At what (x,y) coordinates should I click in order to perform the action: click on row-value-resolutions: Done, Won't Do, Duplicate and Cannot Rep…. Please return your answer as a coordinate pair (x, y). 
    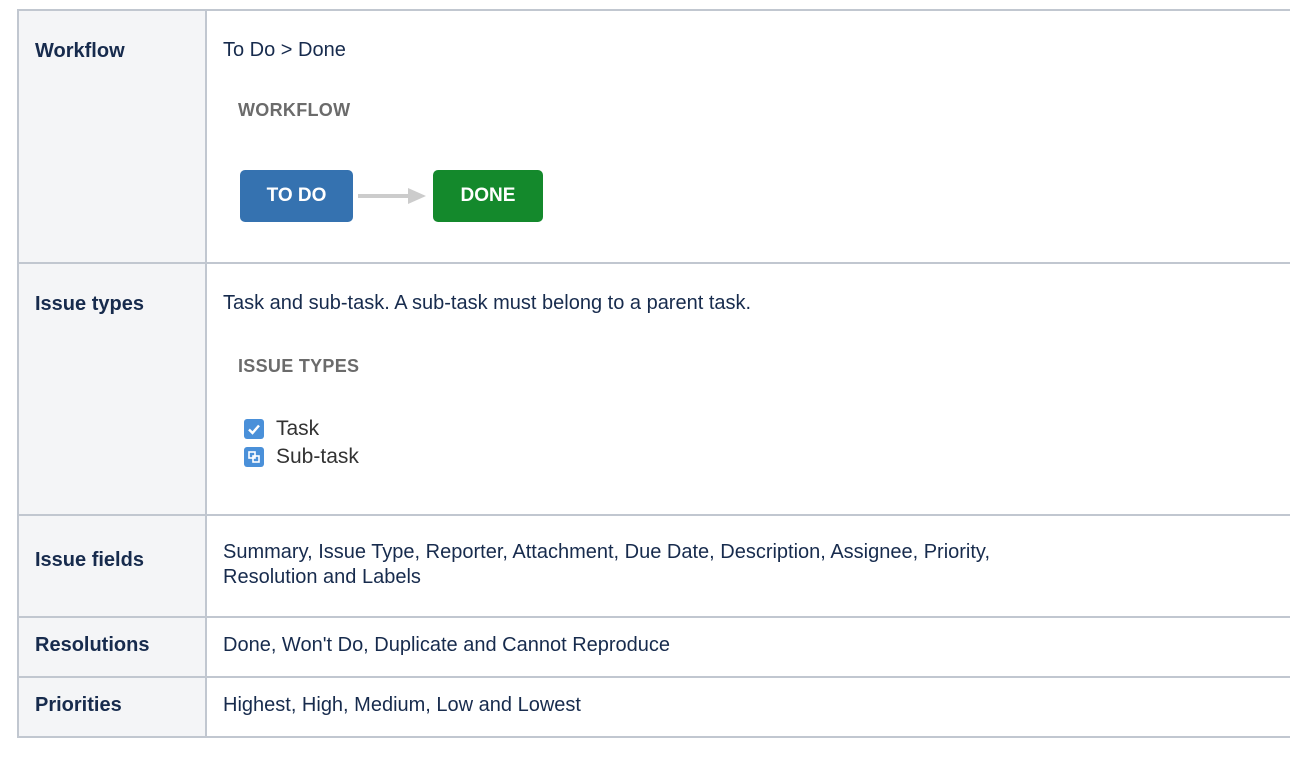
    Looking at the image, I should click on (747, 647).